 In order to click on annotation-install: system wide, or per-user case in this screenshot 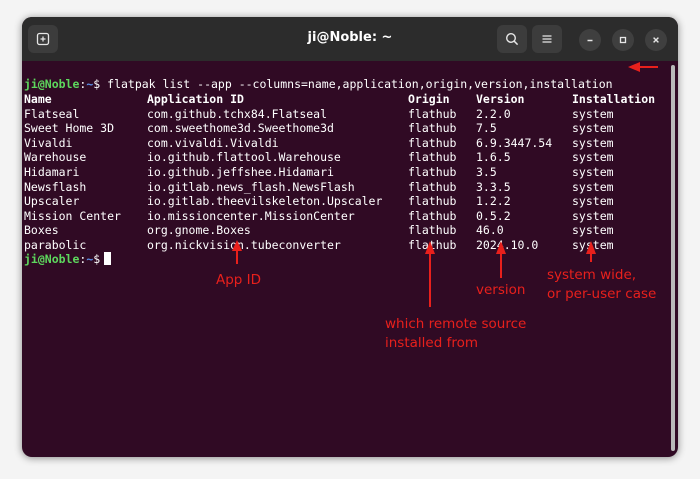, I will do `click(601, 285)`.